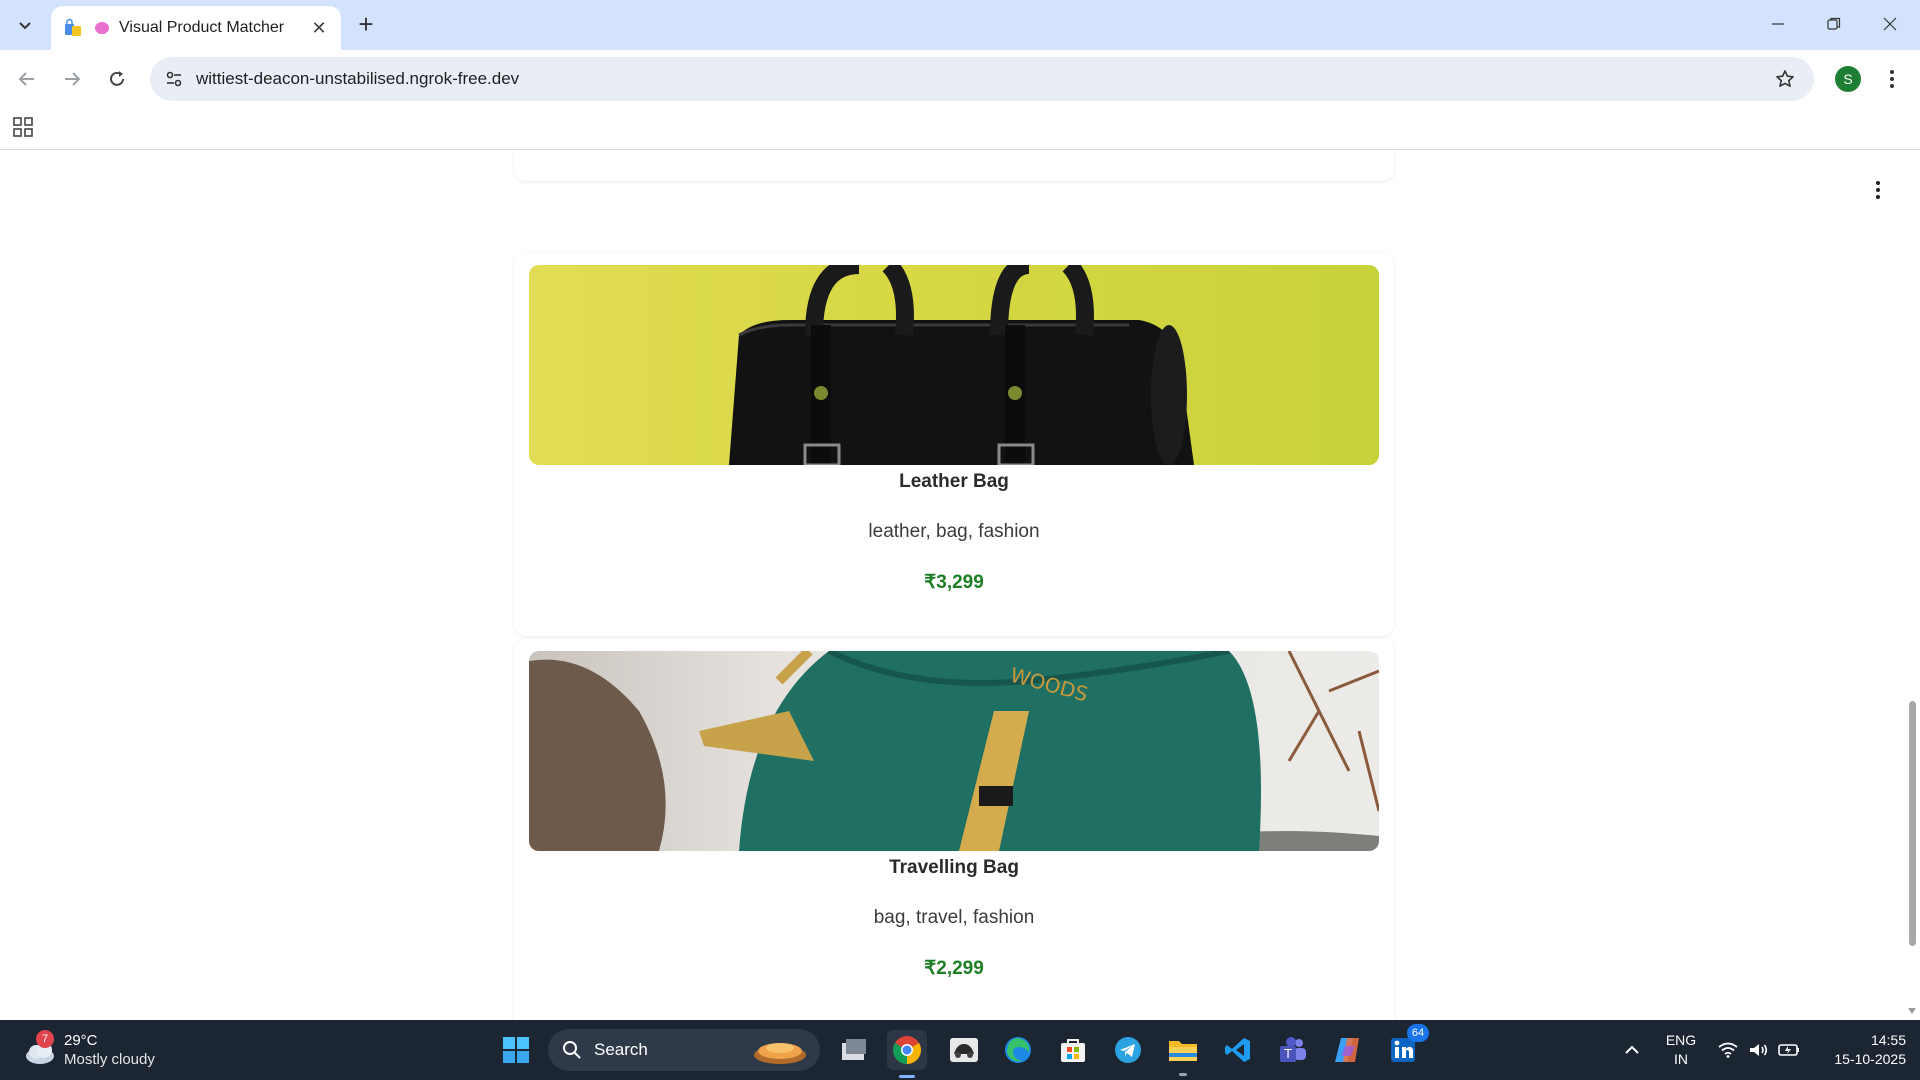 The width and height of the screenshot is (1920, 1080). What do you see at coordinates (1681, 1059) in the screenshot?
I see `language-region: IN` at bounding box center [1681, 1059].